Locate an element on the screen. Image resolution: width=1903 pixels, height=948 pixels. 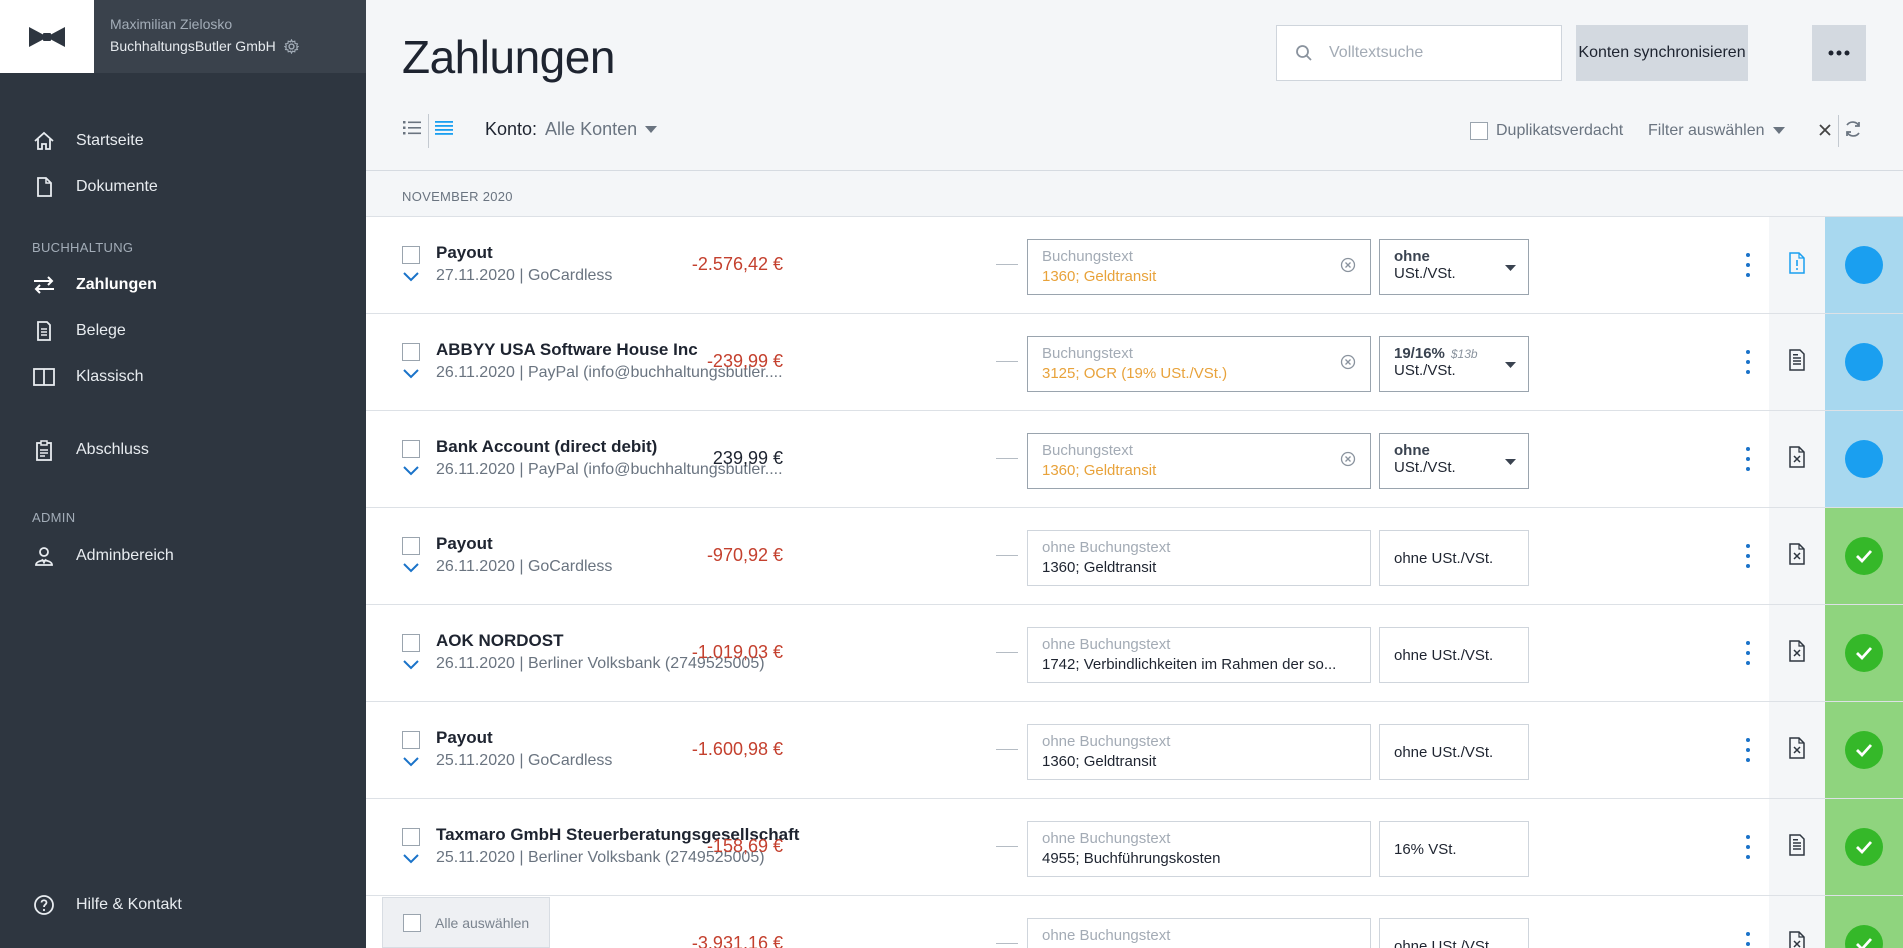
sync-accounts-button: Konten synchronisieren is located at coordinates (1662, 53).